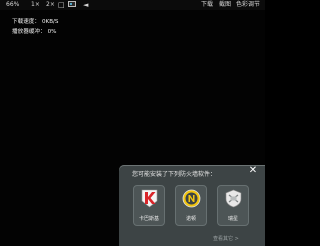  What do you see at coordinates (232, 219) in the screenshot?
I see `app-label-rising: 瑞星` at bounding box center [232, 219].